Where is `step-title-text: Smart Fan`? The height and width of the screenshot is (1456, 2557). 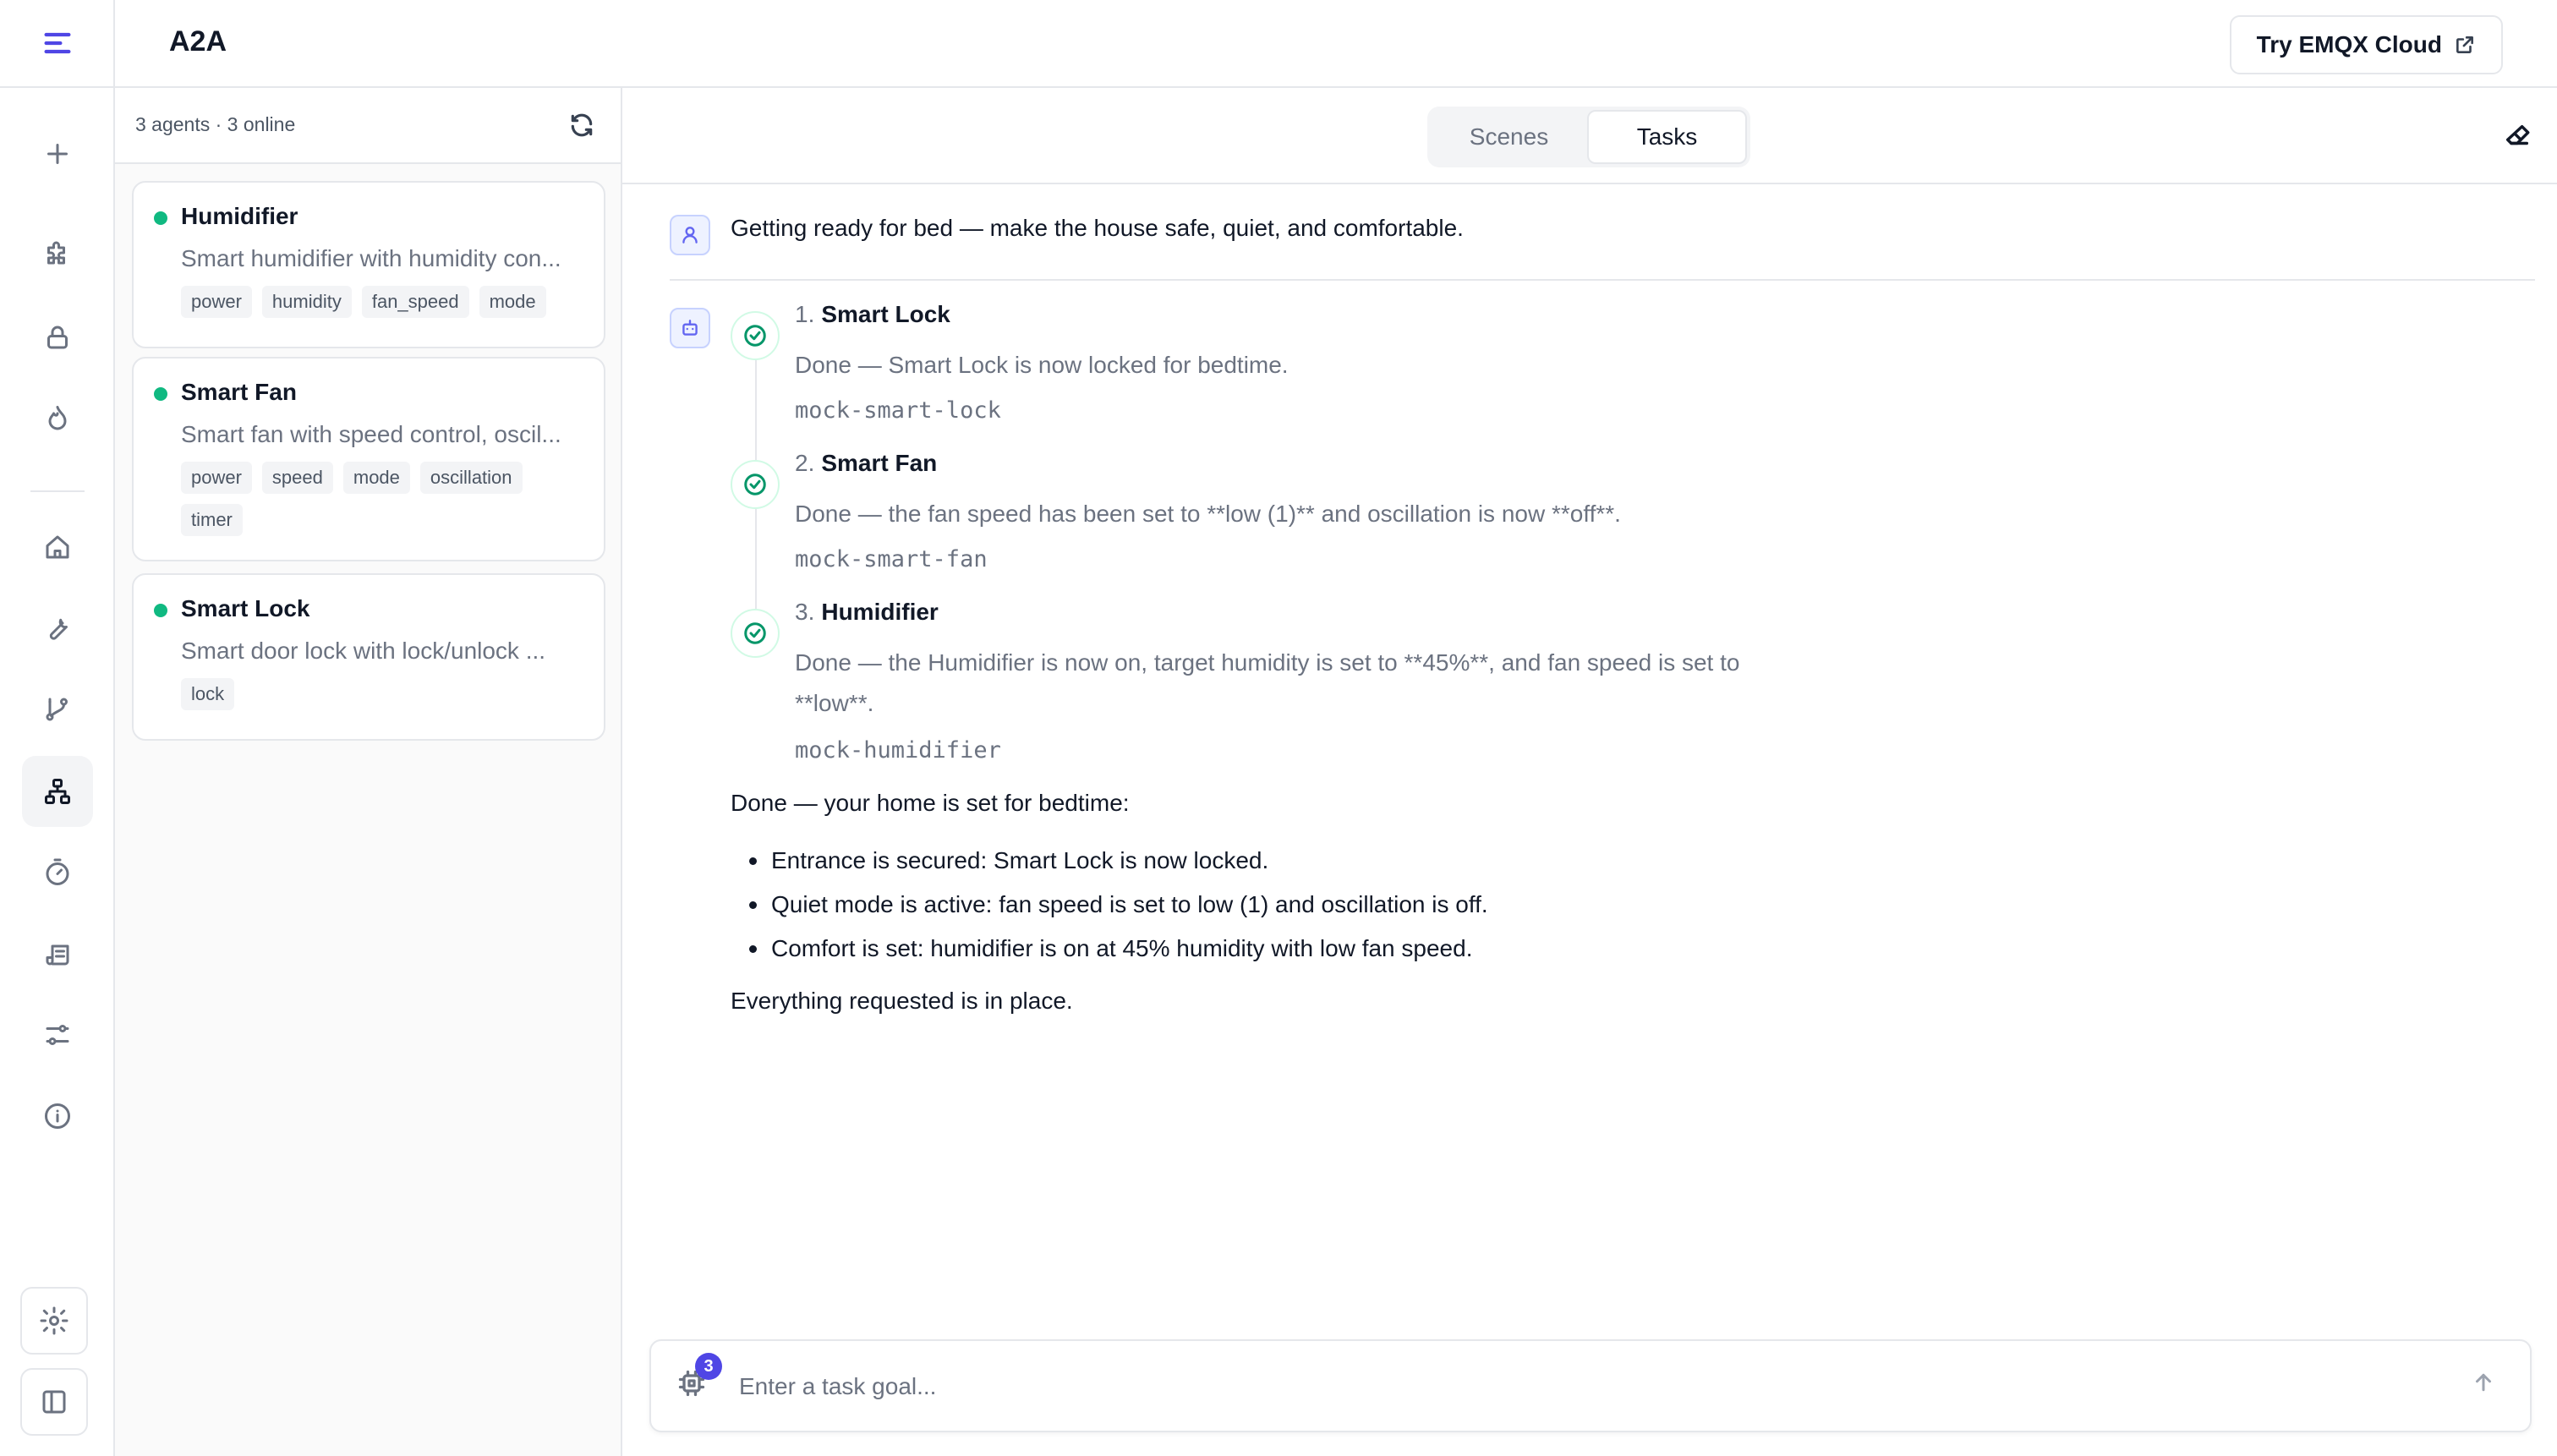
step-title-text: Smart Fan is located at coordinates (879, 463).